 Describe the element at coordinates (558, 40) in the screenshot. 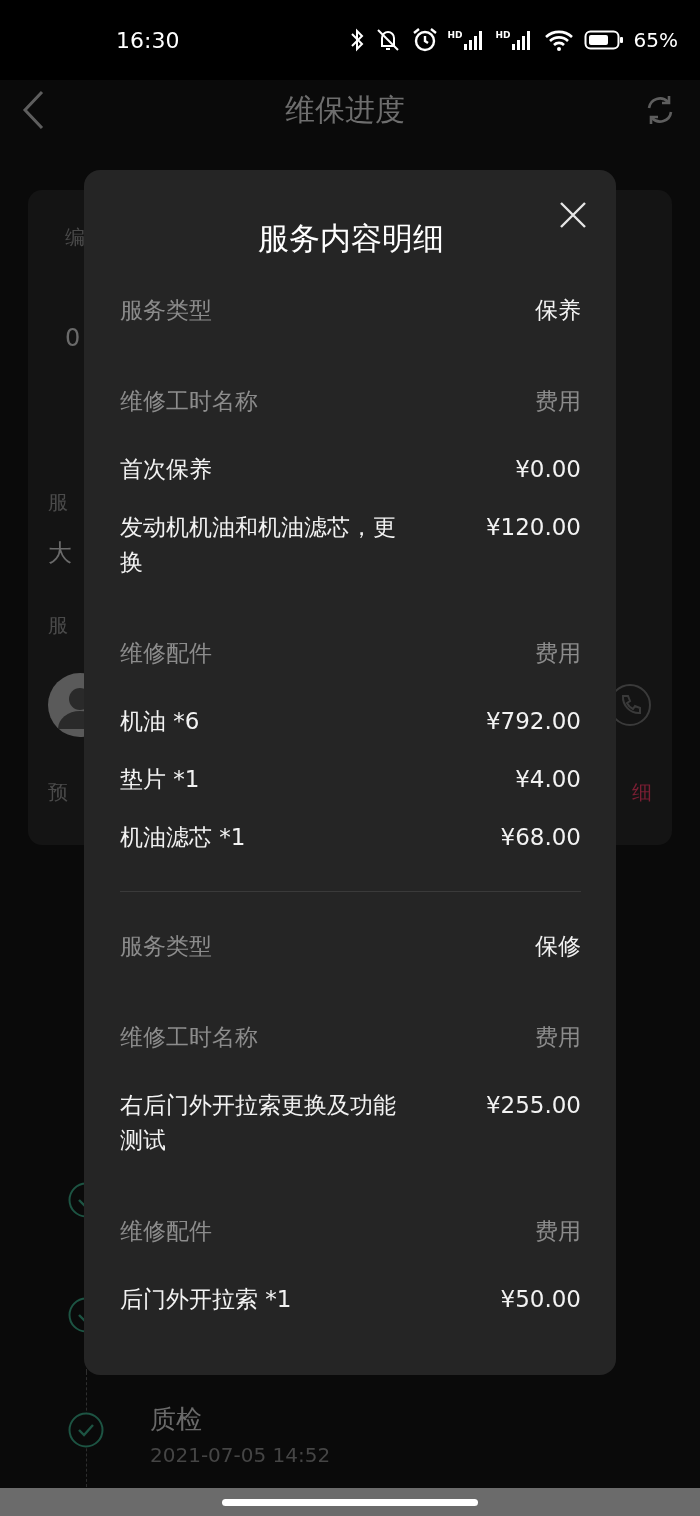

I see `wifi-icon` at that location.